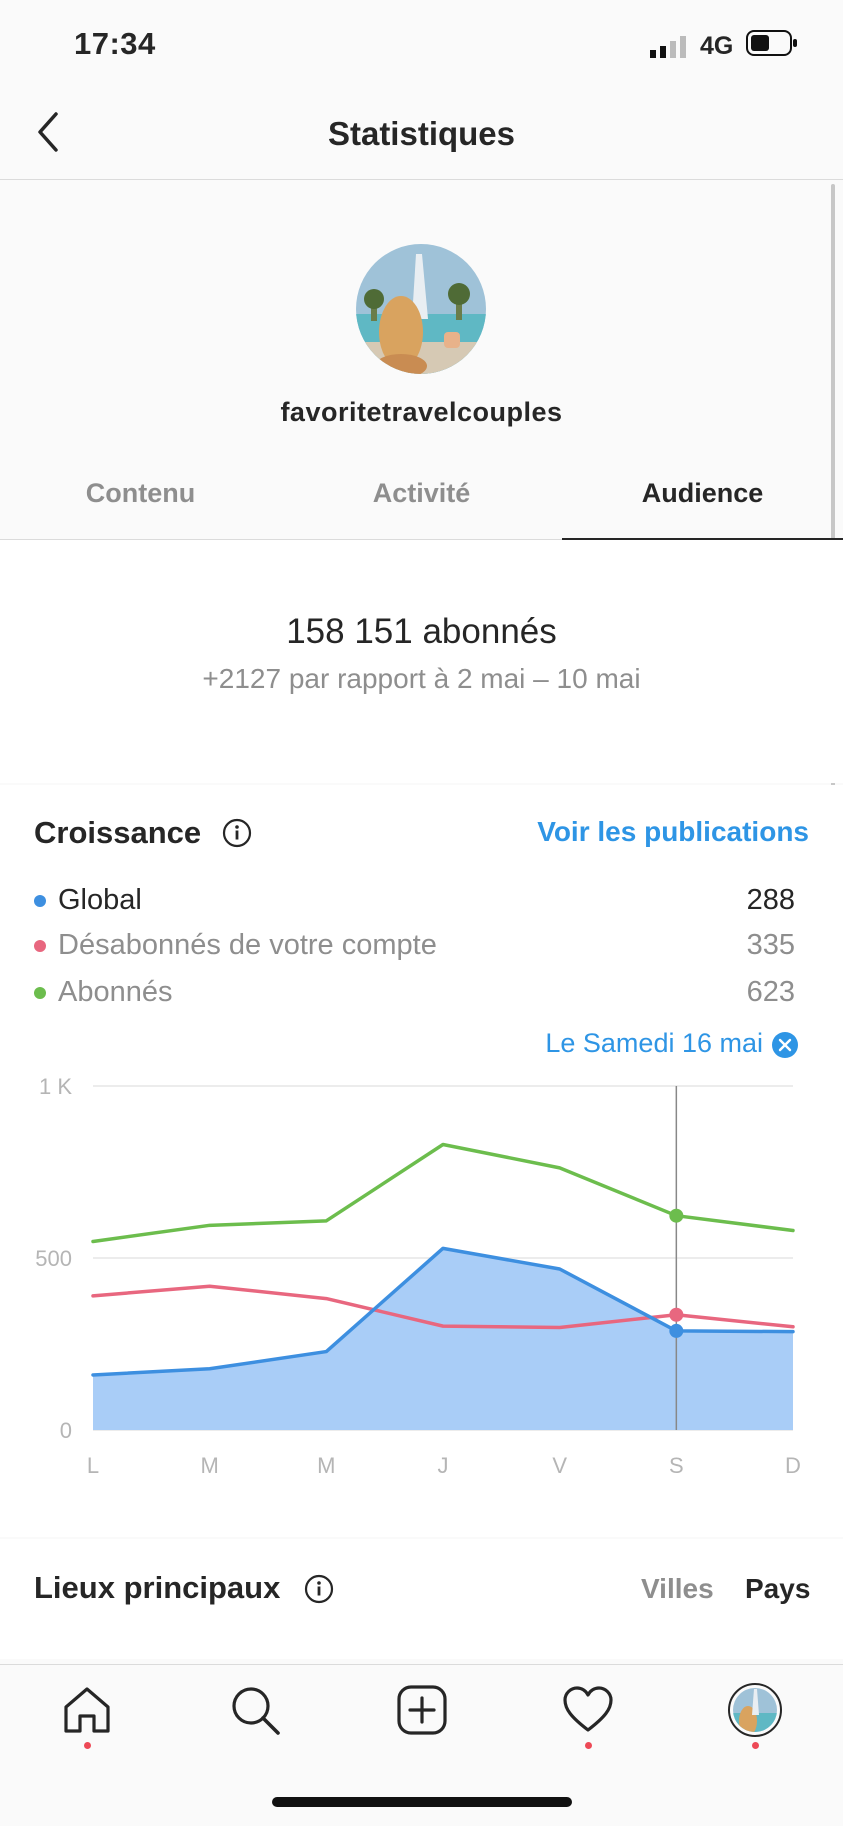 Image resolution: width=843 pixels, height=1826 pixels. Describe the element at coordinates (421, 661) in the screenshot. I see `audience-summary-panel` at that location.